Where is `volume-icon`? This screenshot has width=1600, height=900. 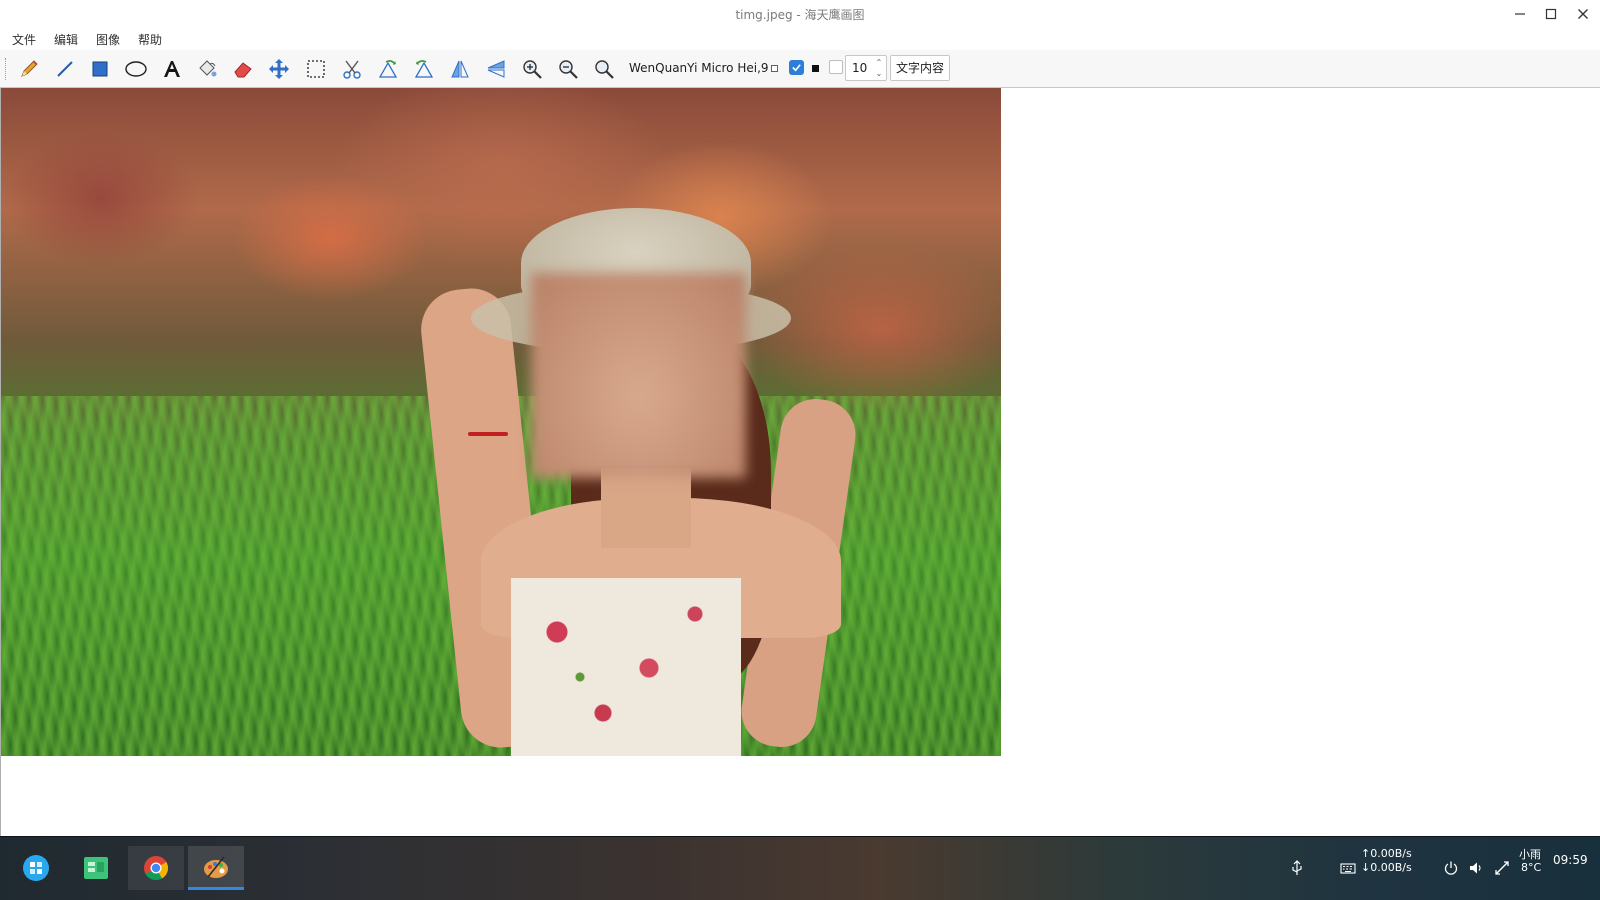 volume-icon is located at coordinates (1476, 868).